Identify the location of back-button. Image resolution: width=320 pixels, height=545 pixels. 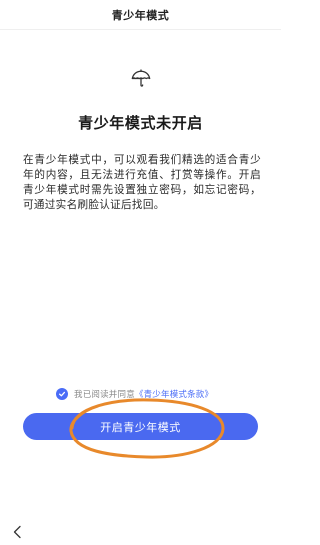
(17, 532).